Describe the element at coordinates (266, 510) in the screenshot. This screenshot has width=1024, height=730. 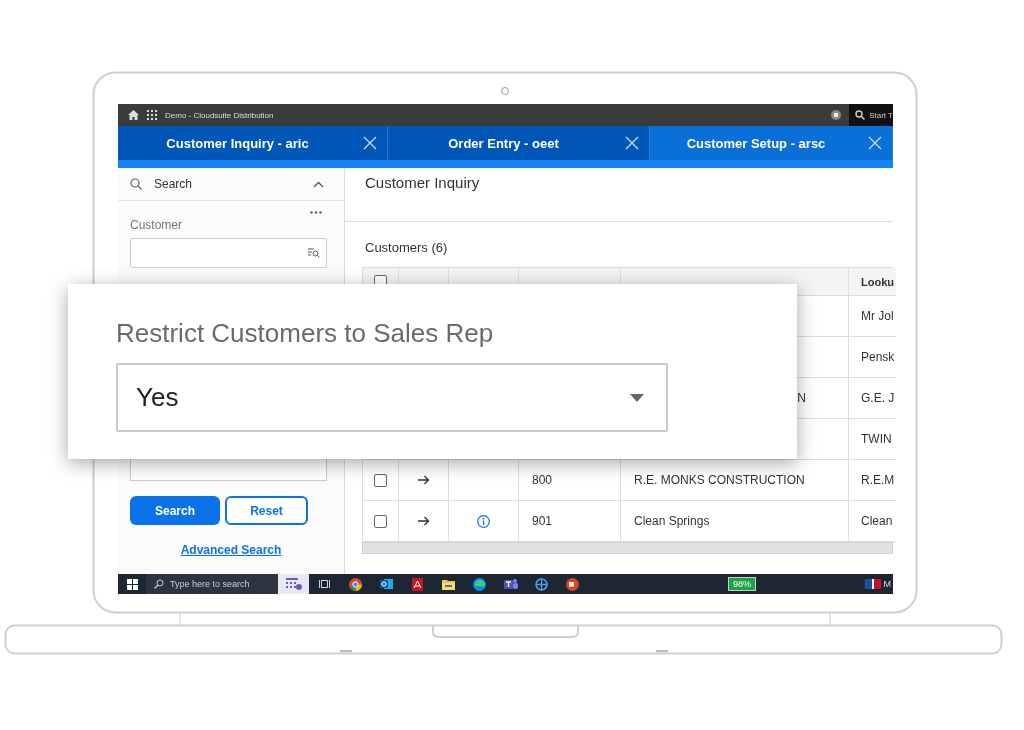
I see `reset-button: Reset` at that location.